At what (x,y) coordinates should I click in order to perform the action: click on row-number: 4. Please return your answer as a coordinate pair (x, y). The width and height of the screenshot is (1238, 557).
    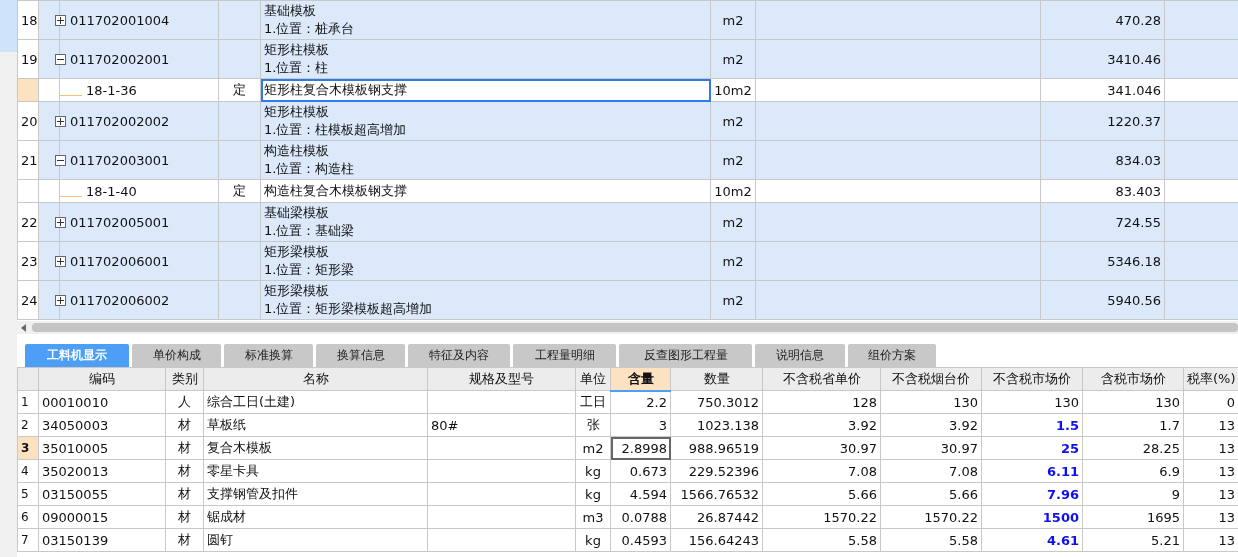
    Looking at the image, I should click on (28, 471).